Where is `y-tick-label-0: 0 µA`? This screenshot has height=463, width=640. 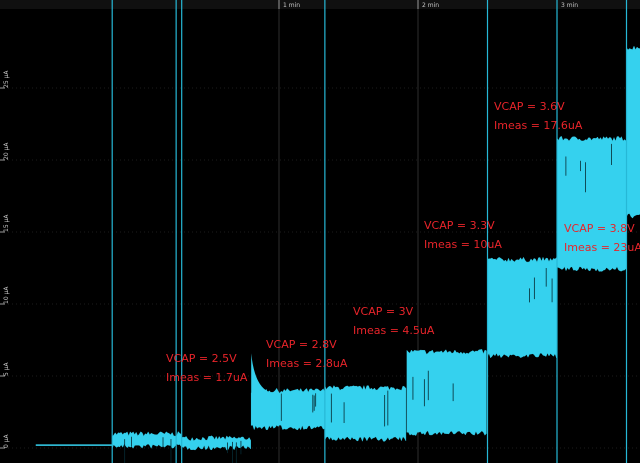 y-tick-label-0: 0 µA is located at coordinates (6, 440).